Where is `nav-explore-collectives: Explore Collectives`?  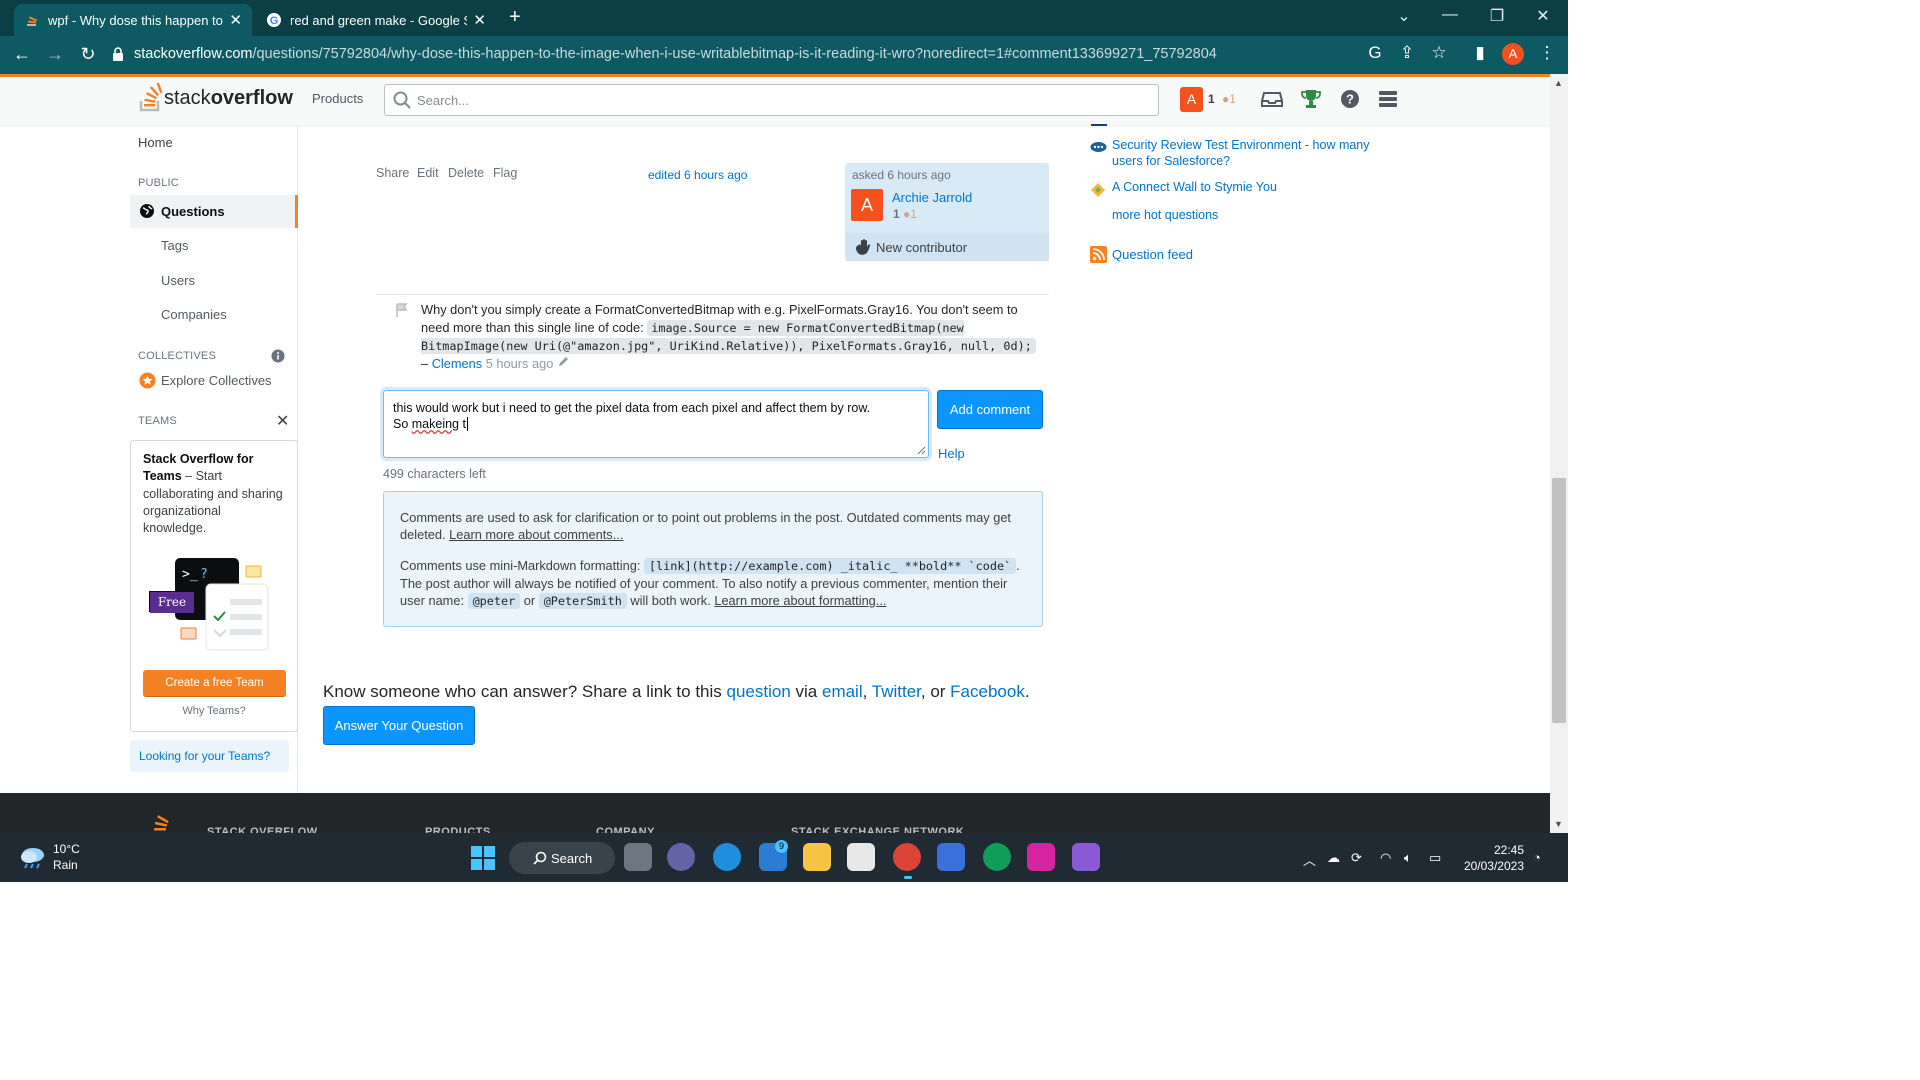 nav-explore-collectives: Explore Collectives is located at coordinates (216, 380).